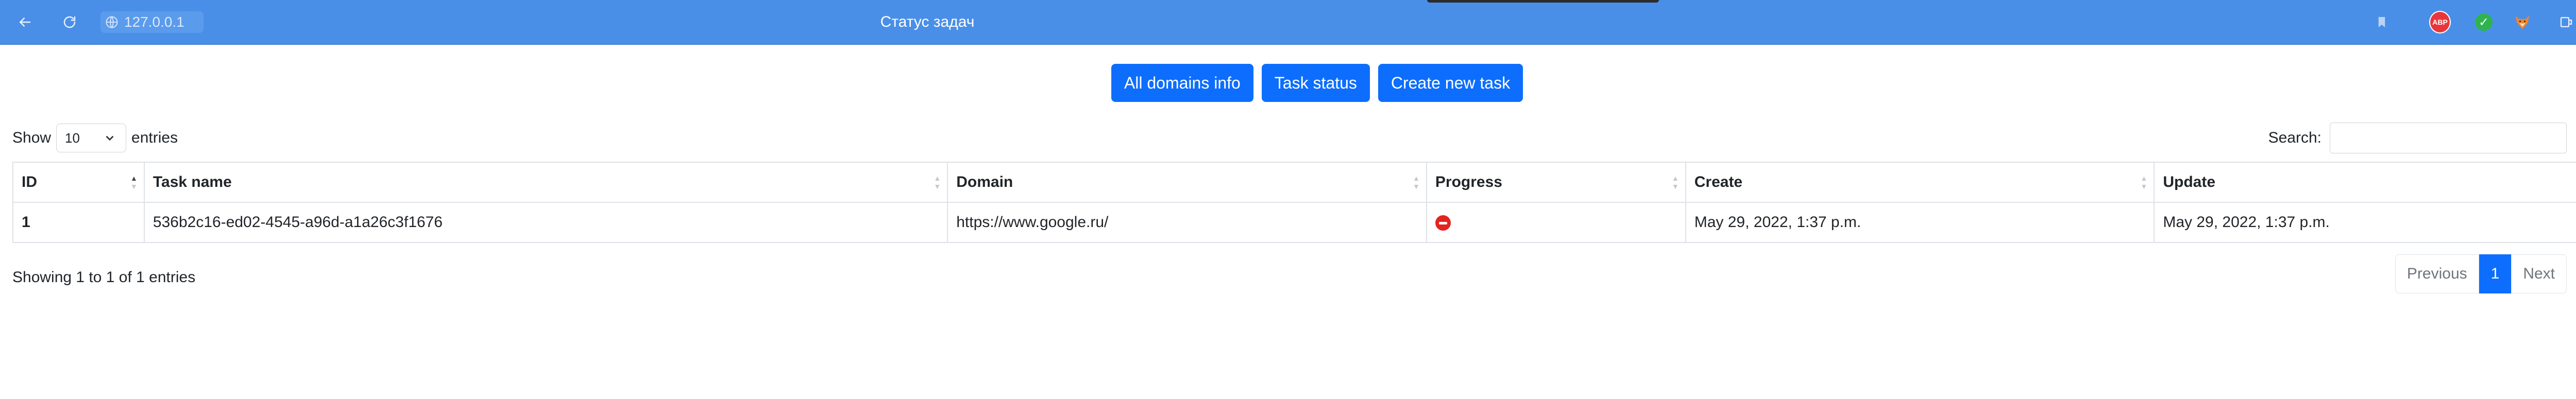 The image size is (2576, 399). Describe the element at coordinates (2294, 138) in the screenshot. I see `search-label: Search:` at that location.